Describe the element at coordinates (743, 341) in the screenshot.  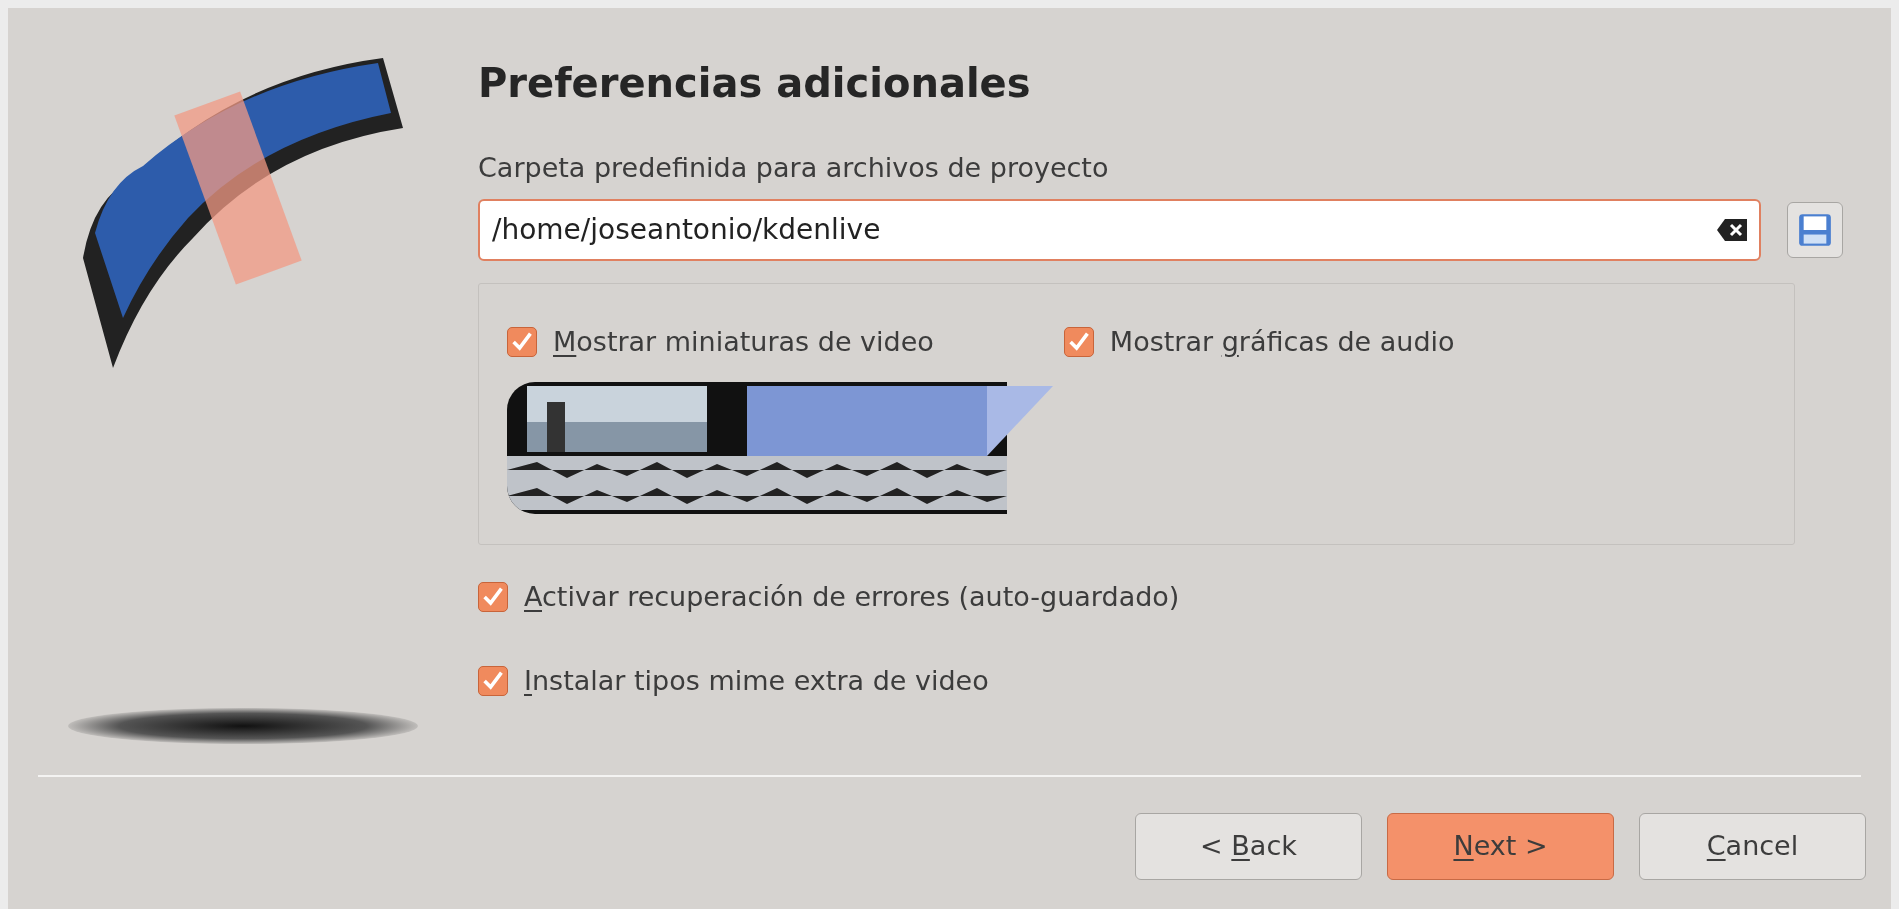
I see `option-label: Mostrar miniaturas de video` at that location.